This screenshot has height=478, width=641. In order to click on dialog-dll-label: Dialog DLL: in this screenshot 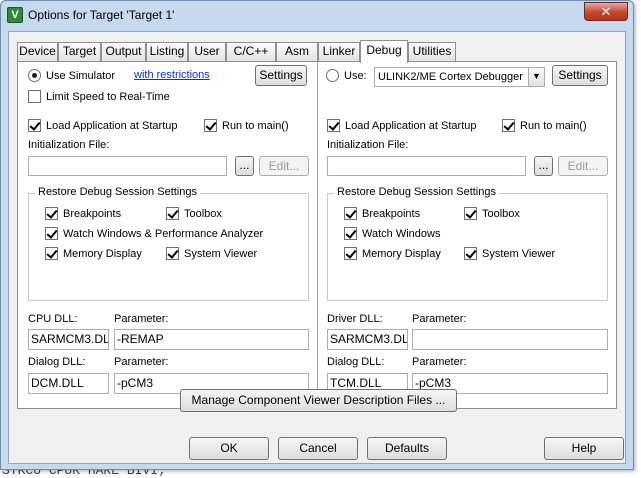, I will do `click(57, 362)`.